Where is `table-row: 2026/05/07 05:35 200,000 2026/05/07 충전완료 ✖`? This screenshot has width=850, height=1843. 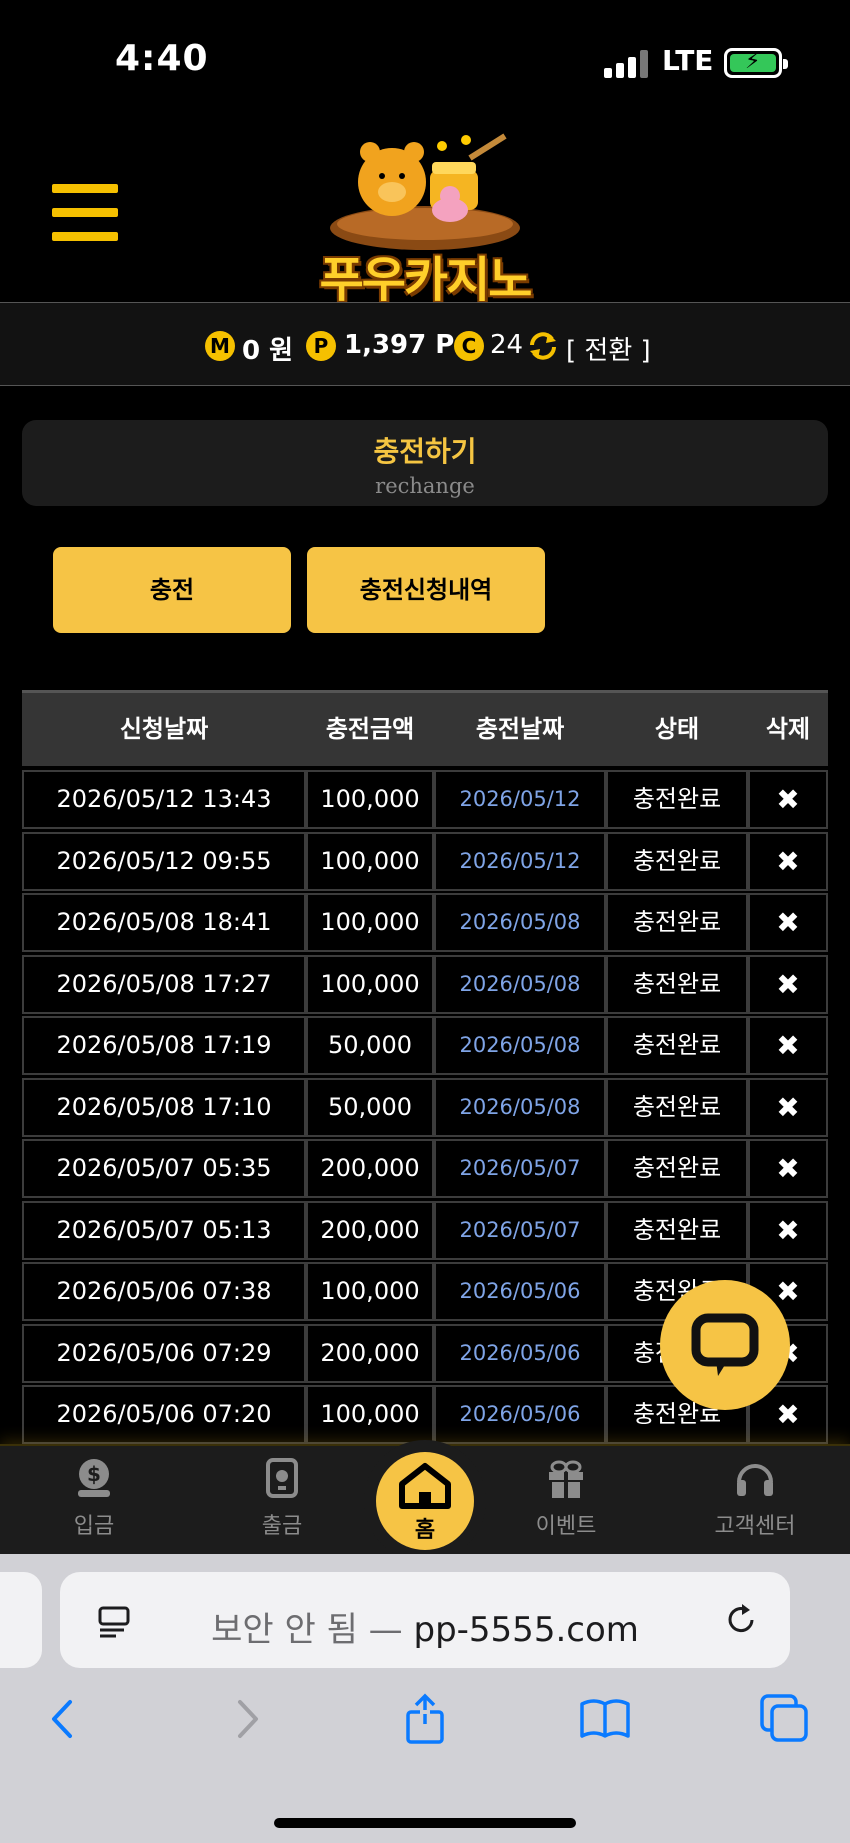 table-row: 2026/05/07 05:35 200,000 2026/05/07 충전완료 ✖ is located at coordinates (425, 1169).